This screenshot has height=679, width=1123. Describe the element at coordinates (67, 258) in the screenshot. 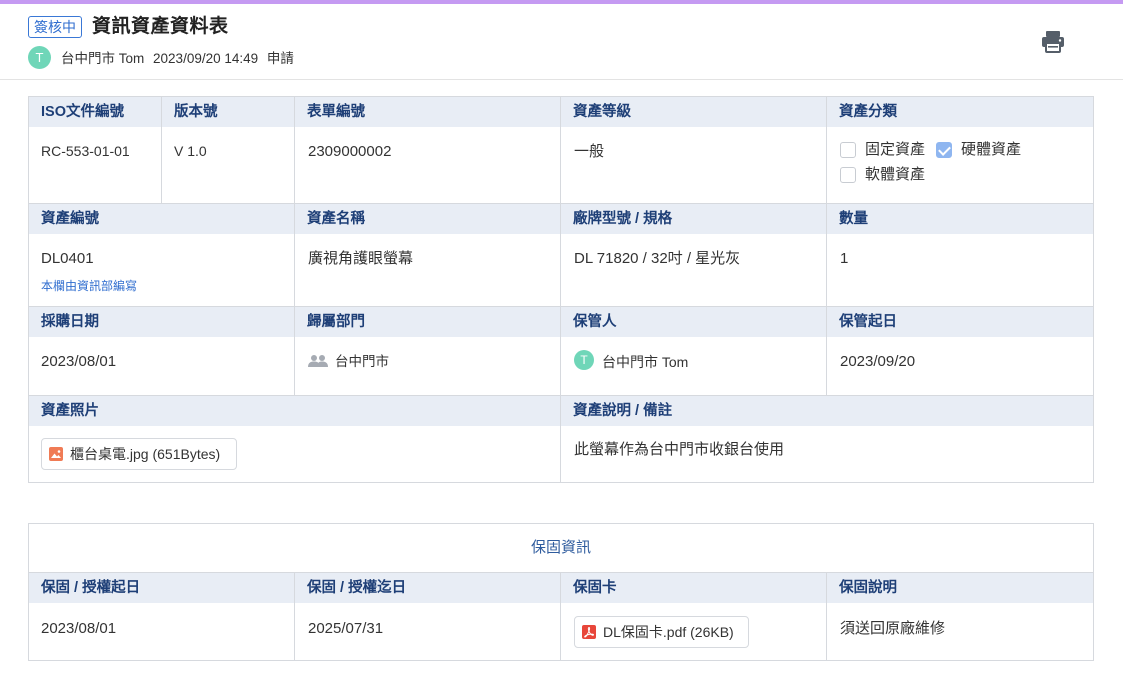

I see `asset-no-value: DL0401` at that location.